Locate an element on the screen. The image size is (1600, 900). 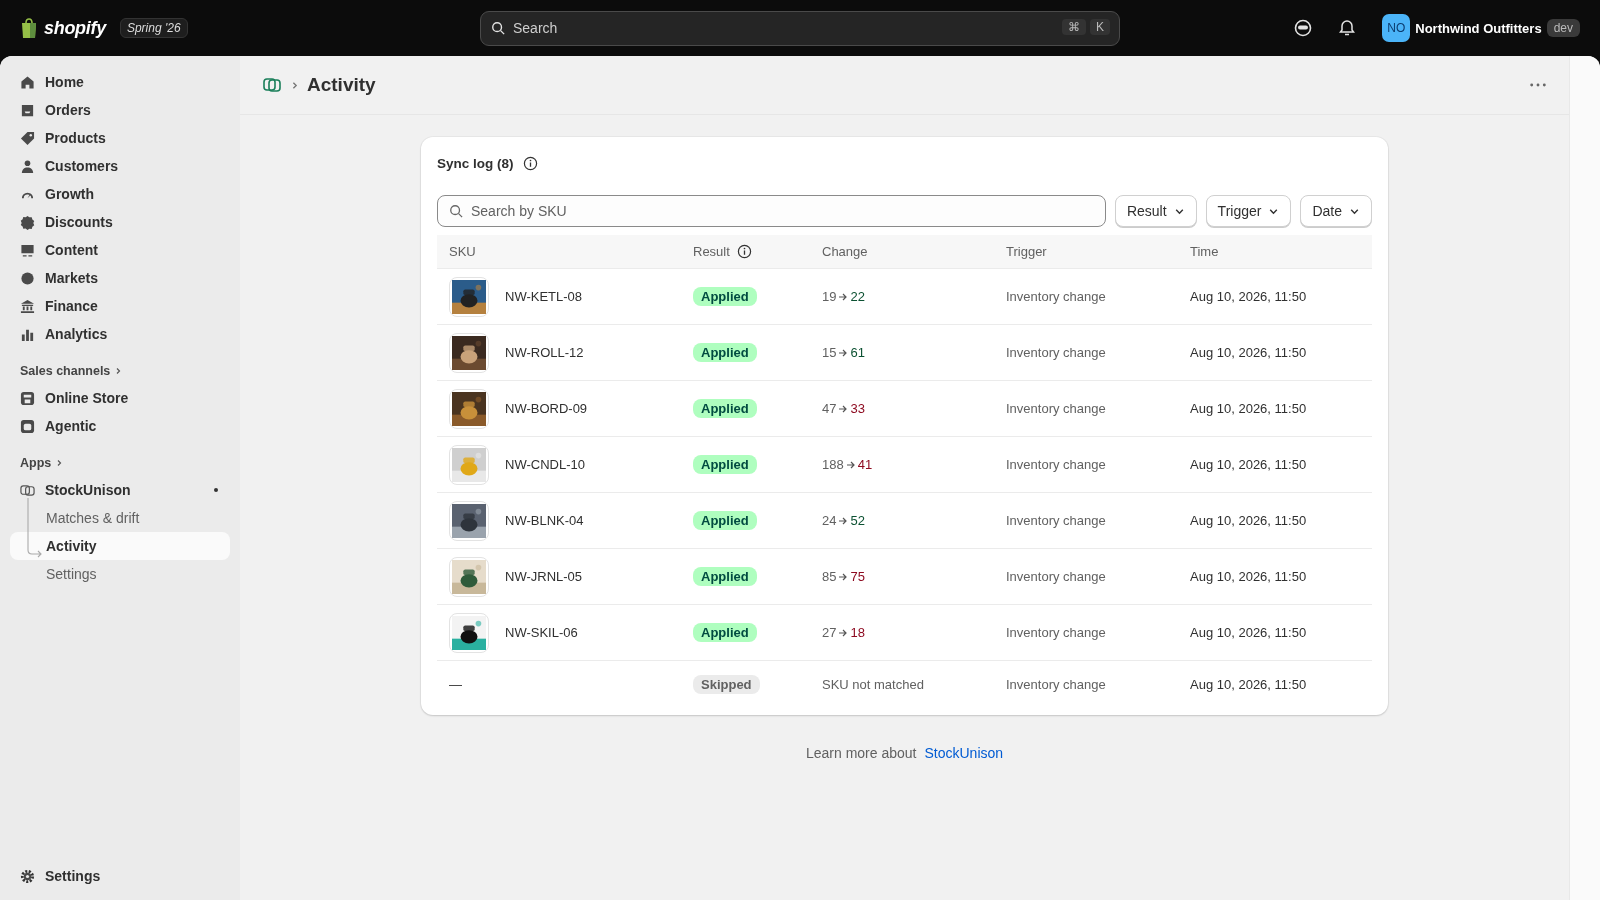
home-icon is located at coordinates (27, 82).